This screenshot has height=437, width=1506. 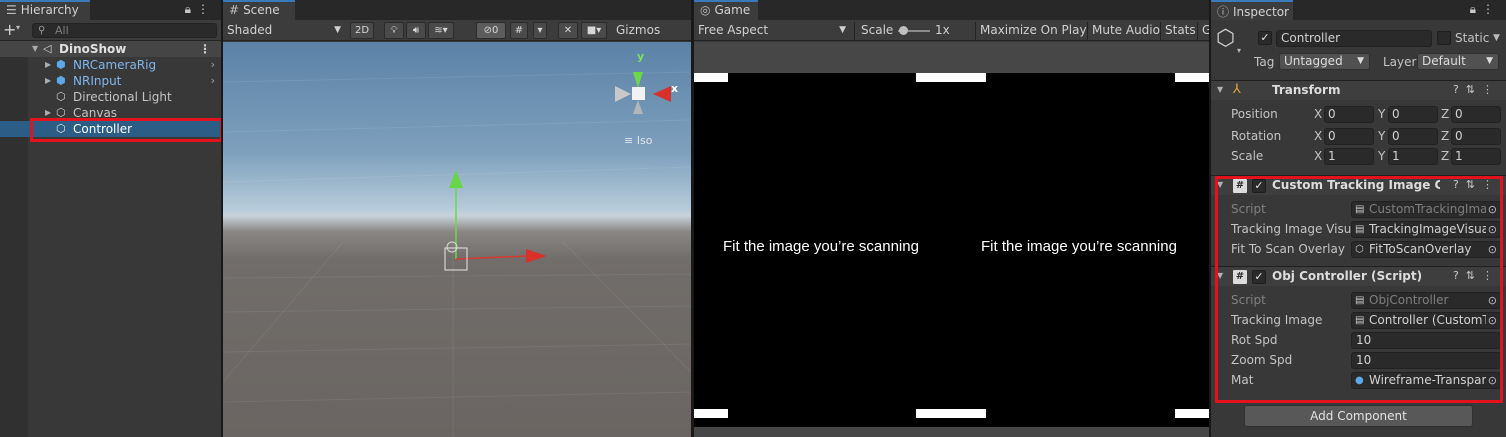 What do you see at coordinates (110, 129) in the screenshot?
I see `hierarchy-item-controller: ⬡ Controller` at bounding box center [110, 129].